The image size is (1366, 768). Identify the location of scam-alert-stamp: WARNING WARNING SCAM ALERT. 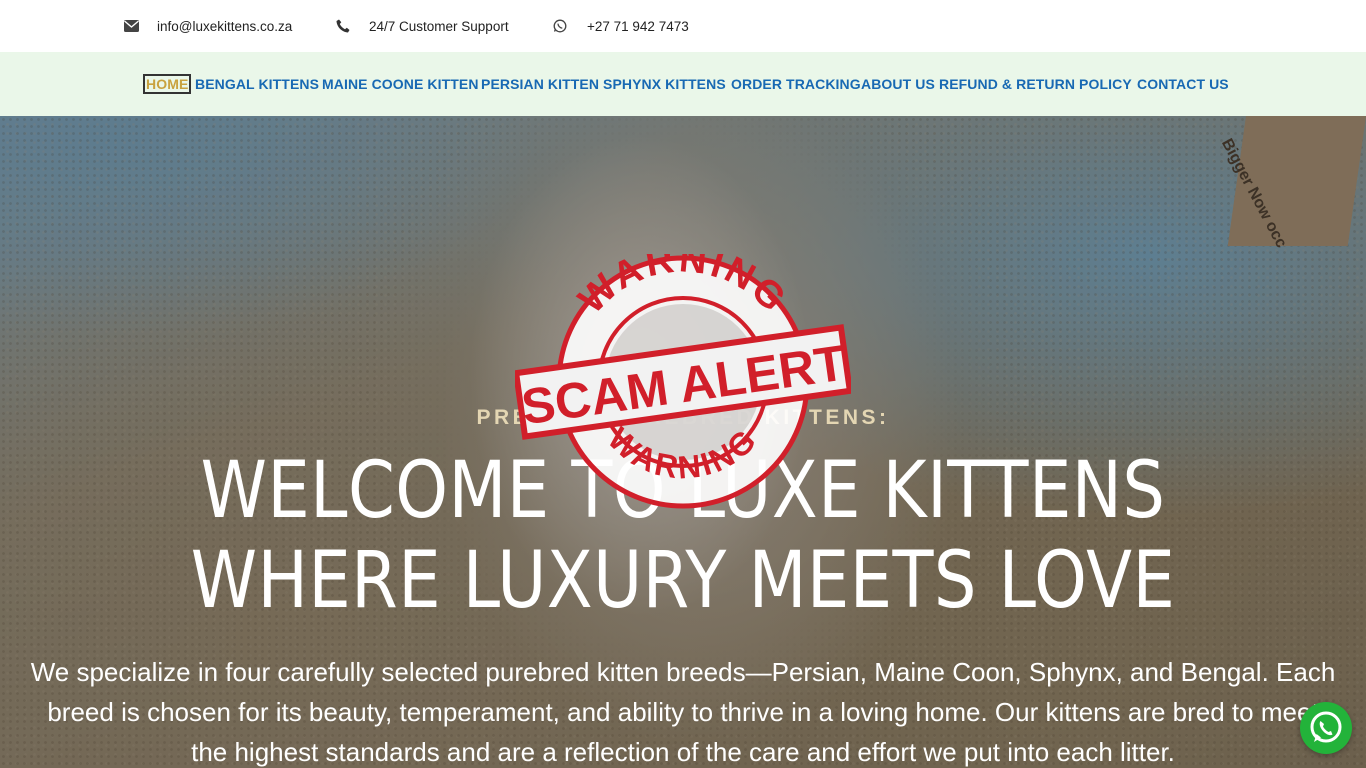
(683, 381).